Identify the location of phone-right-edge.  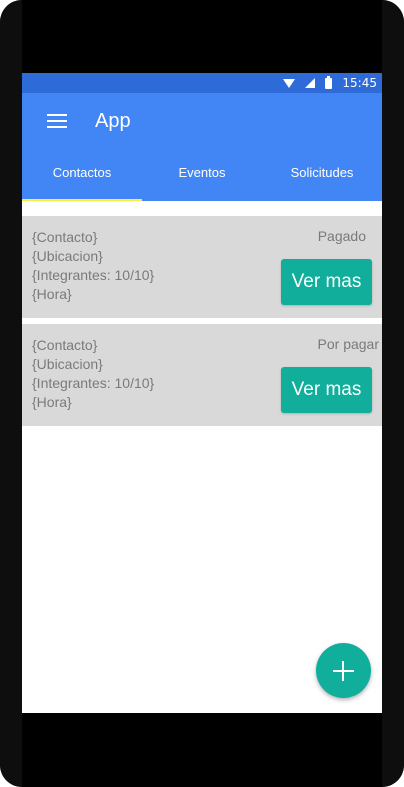
(393, 393).